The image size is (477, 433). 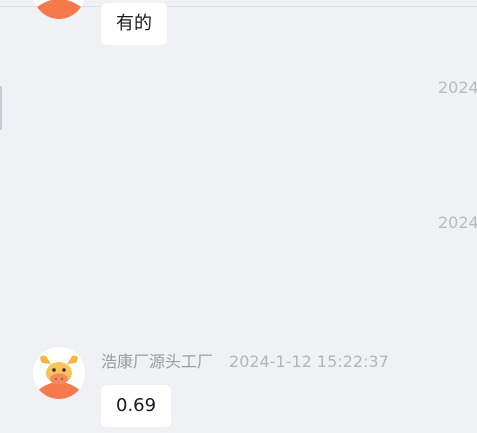 What do you see at coordinates (134, 24) in the screenshot?
I see `message-bubble: 有的` at bounding box center [134, 24].